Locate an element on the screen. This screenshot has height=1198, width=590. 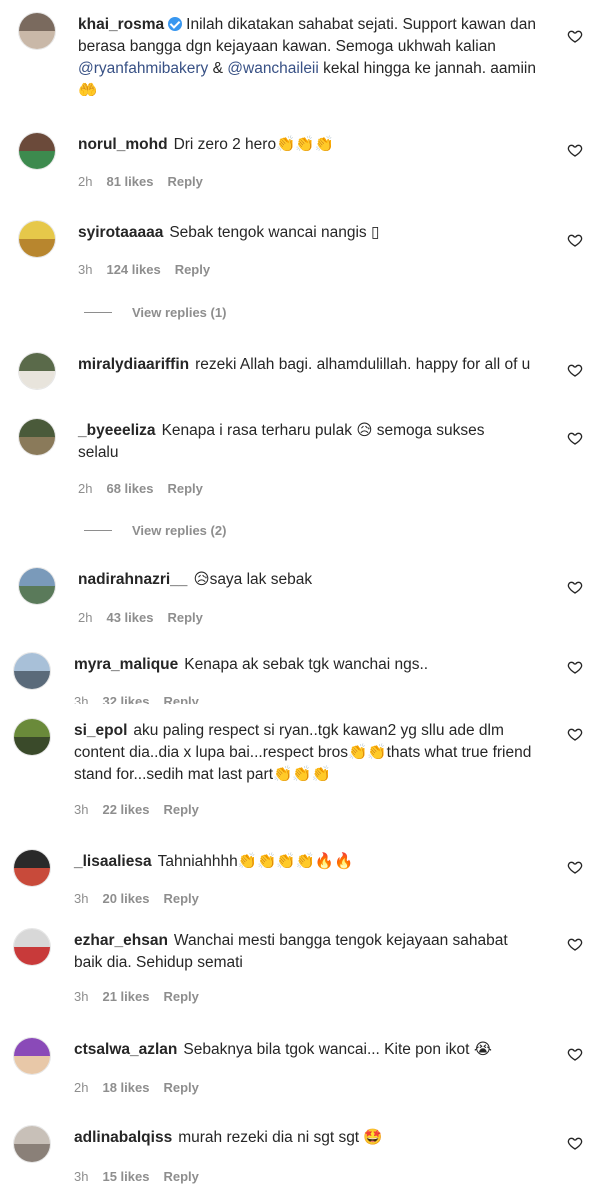
username-link: adlinabalqiss is located at coordinates (123, 1137).